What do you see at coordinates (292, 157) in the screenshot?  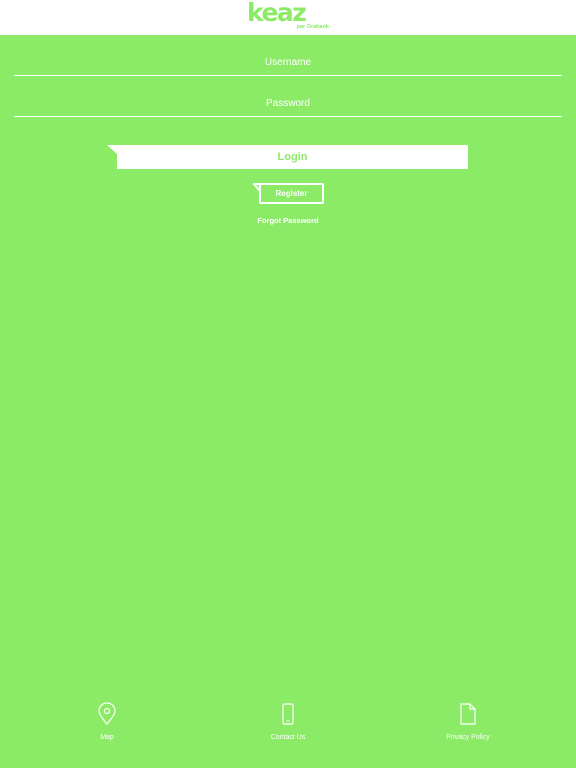 I see `login-button: Login` at bounding box center [292, 157].